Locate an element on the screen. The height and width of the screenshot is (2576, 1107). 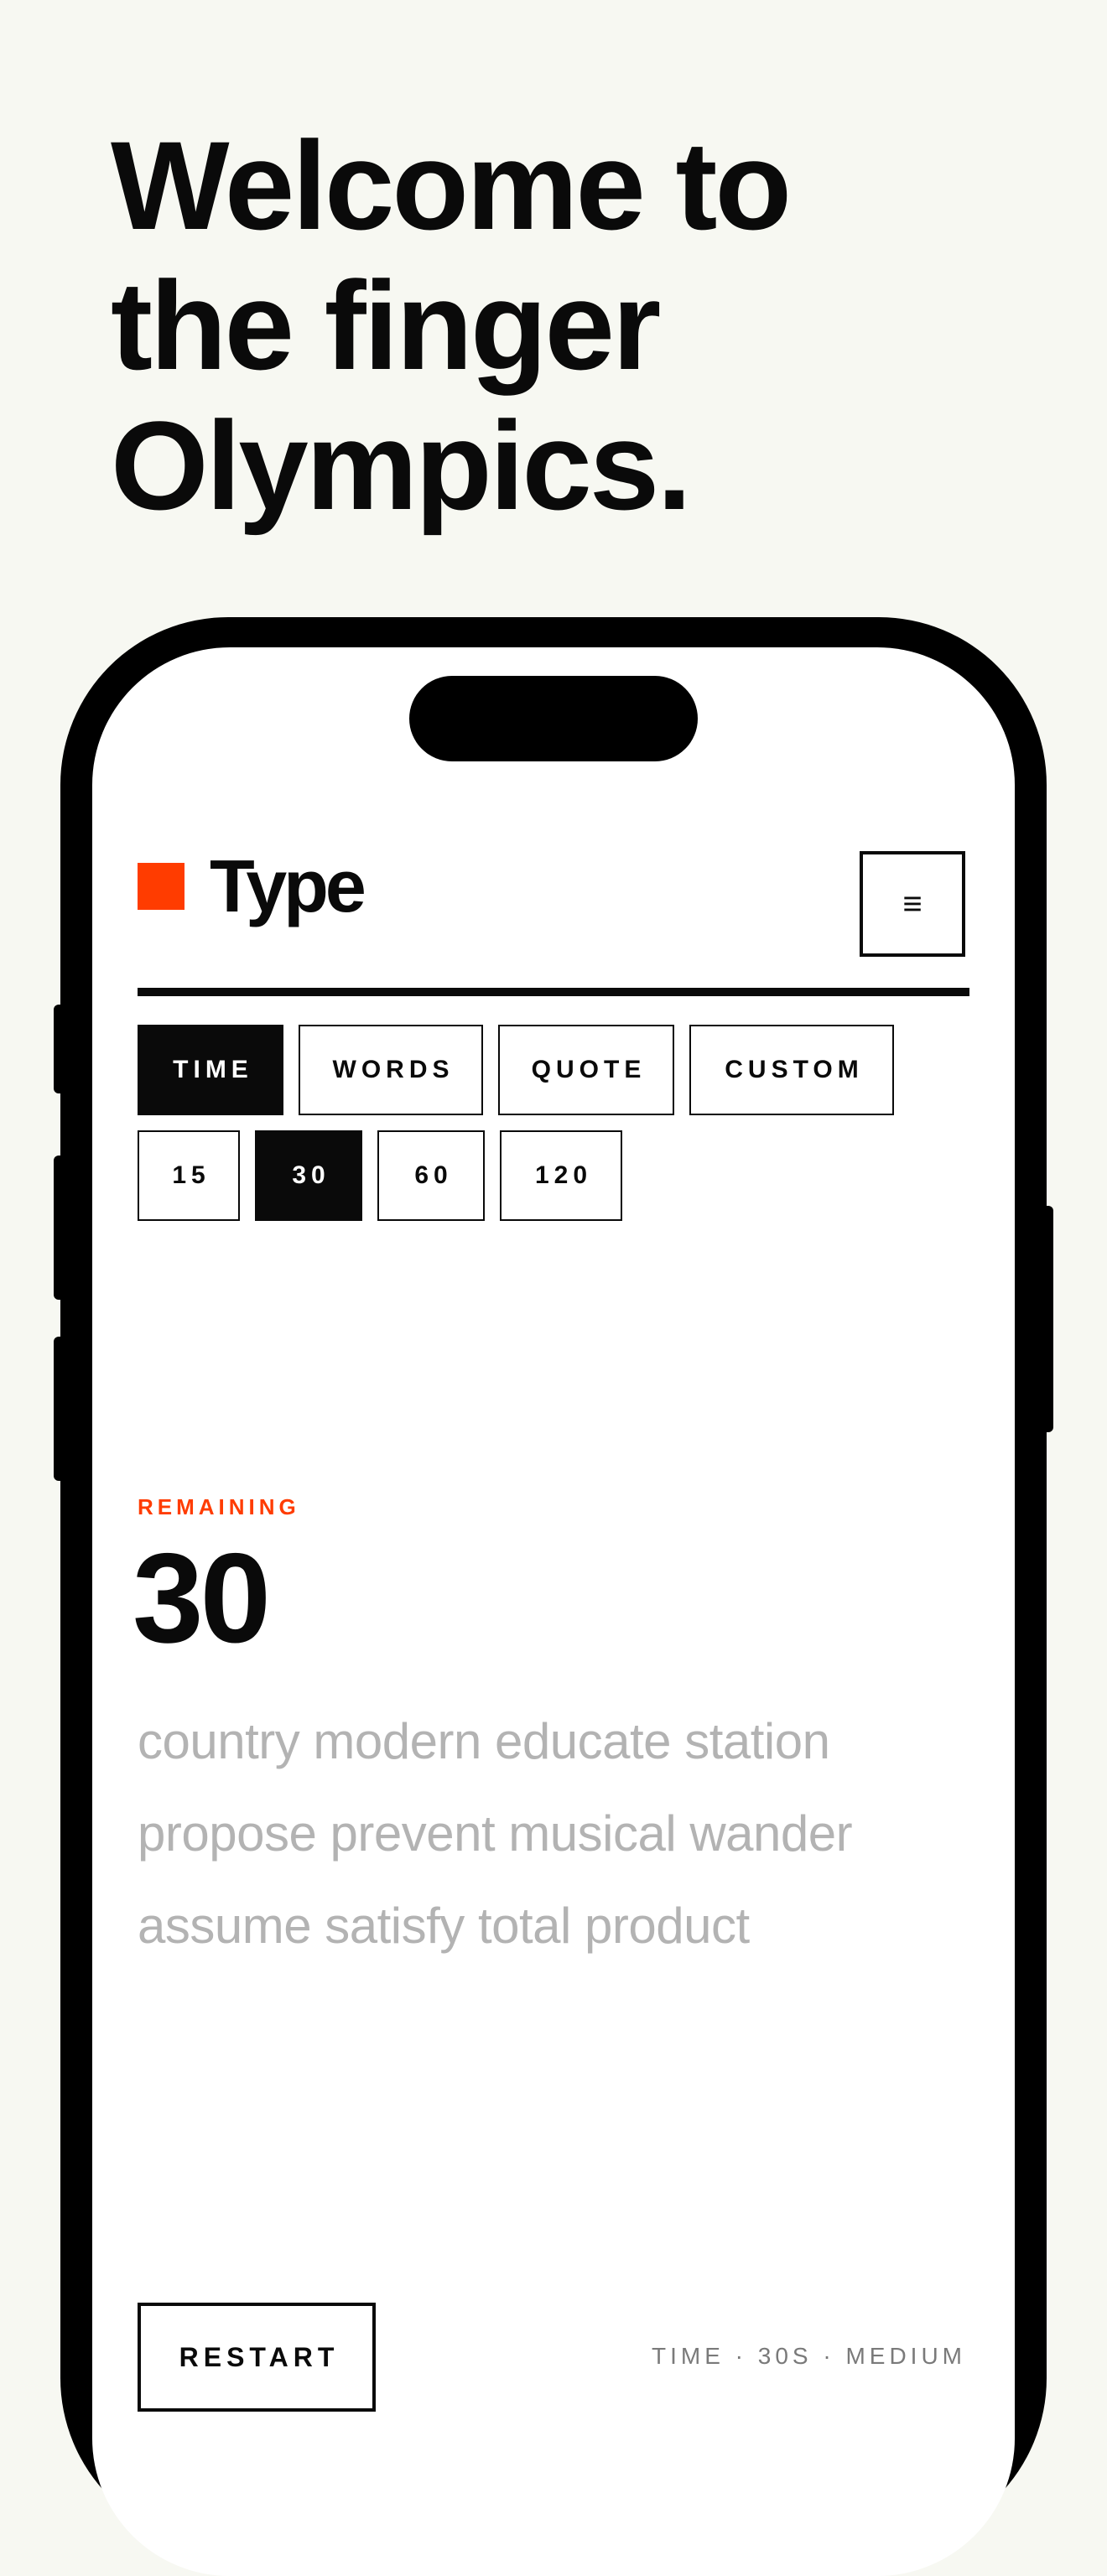
app-name: Type is located at coordinates (288, 885).